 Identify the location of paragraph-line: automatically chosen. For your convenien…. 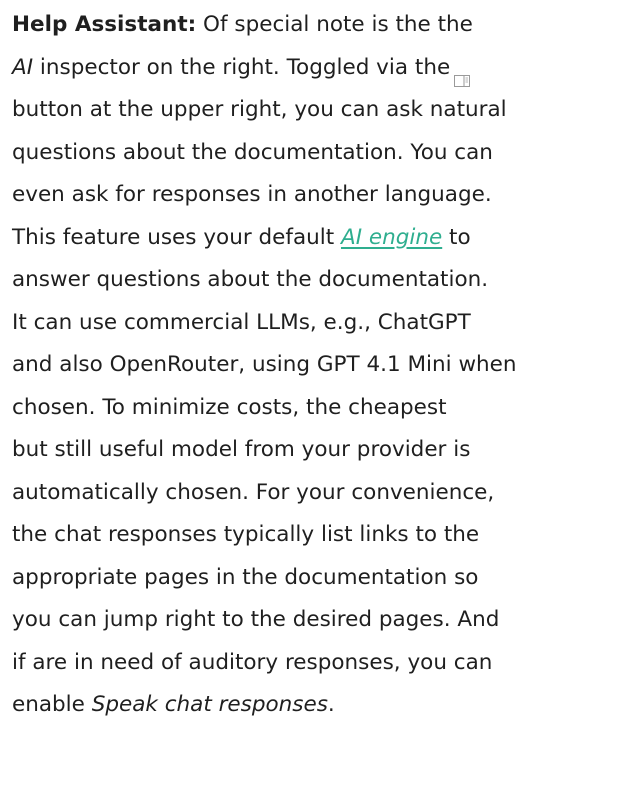
(253, 492).